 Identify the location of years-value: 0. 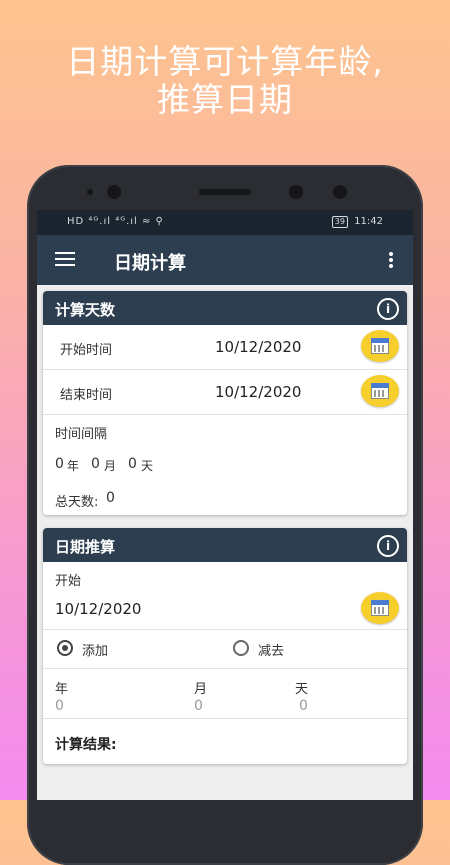
(59, 464).